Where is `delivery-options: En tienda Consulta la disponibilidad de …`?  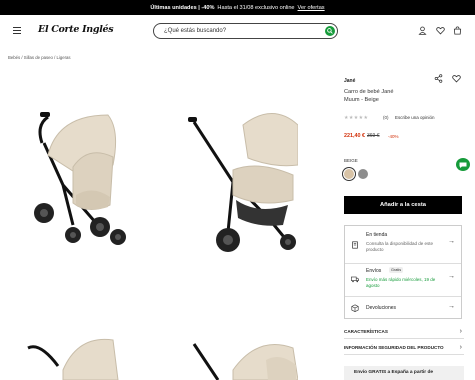
delivery-options: En tienda Consulta la disponibilidad de … is located at coordinates (403, 272).